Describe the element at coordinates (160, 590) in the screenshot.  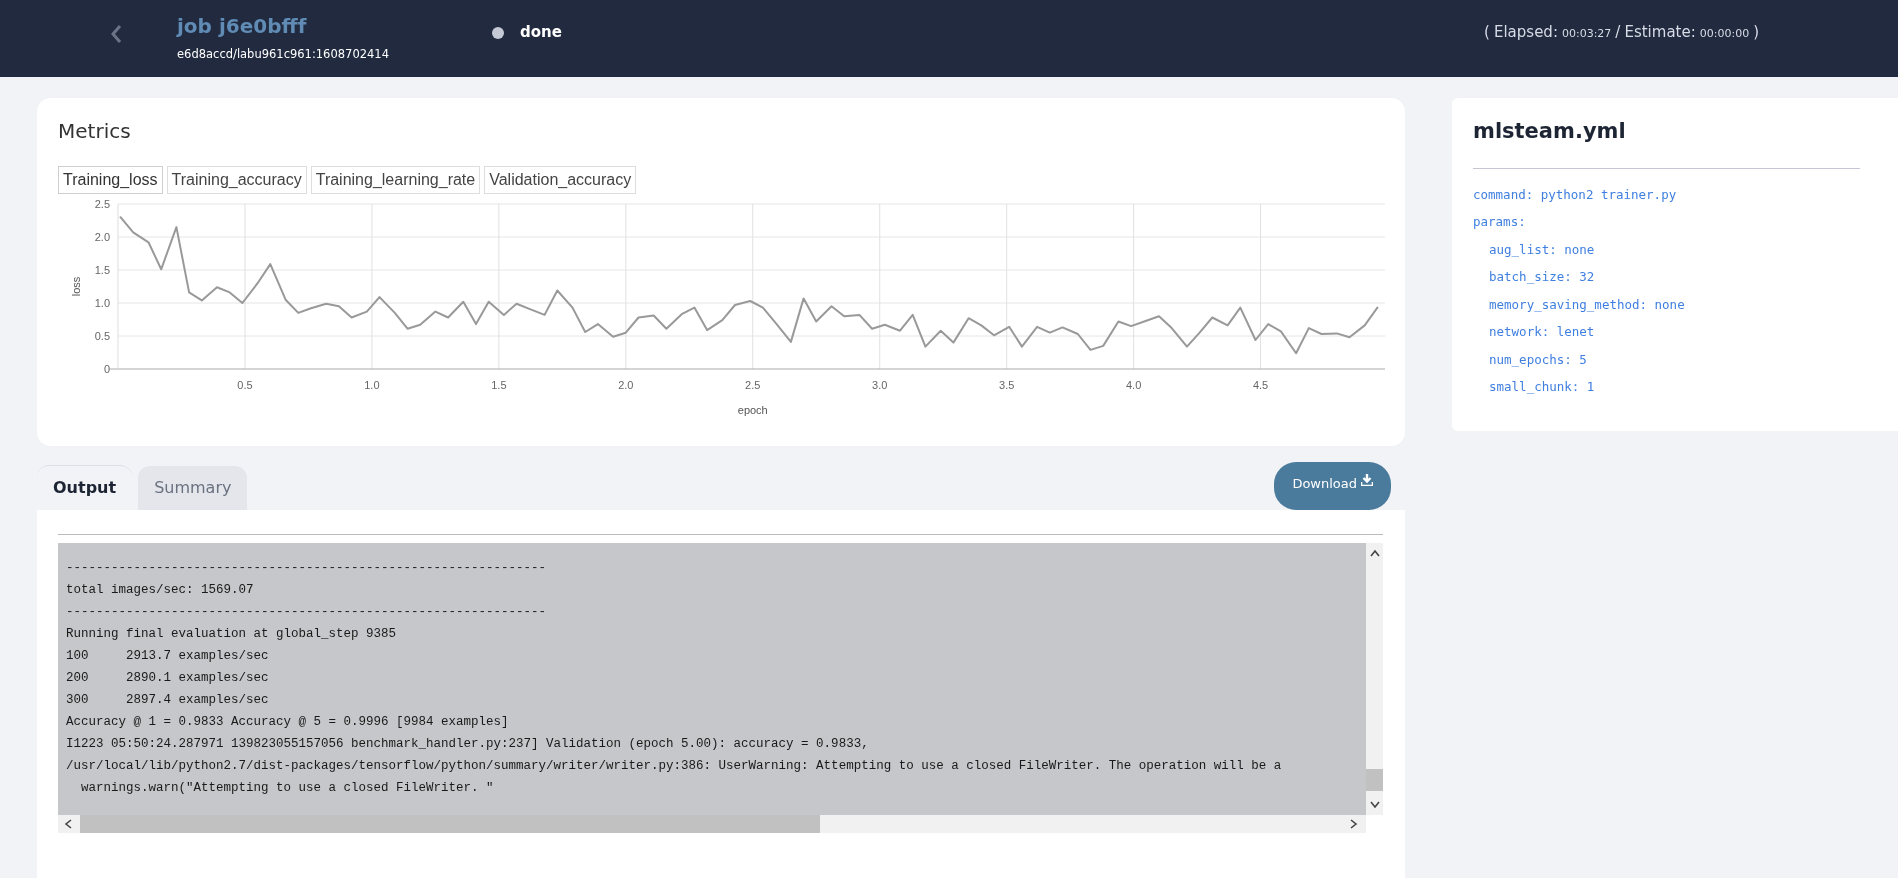
I see `log-line: total images/sec: 1569.07` at that location.